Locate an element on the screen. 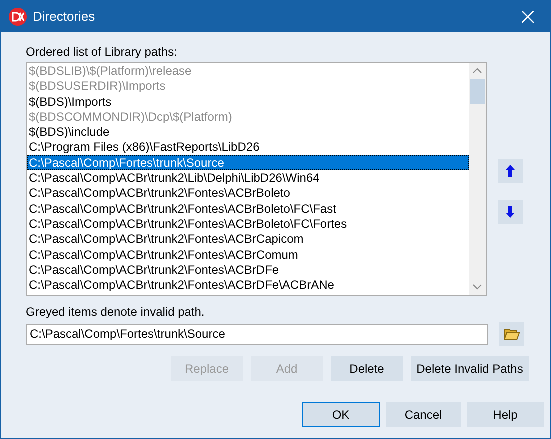 The image size is (551, 439). folder-icon is located at coordinates (512, 334).